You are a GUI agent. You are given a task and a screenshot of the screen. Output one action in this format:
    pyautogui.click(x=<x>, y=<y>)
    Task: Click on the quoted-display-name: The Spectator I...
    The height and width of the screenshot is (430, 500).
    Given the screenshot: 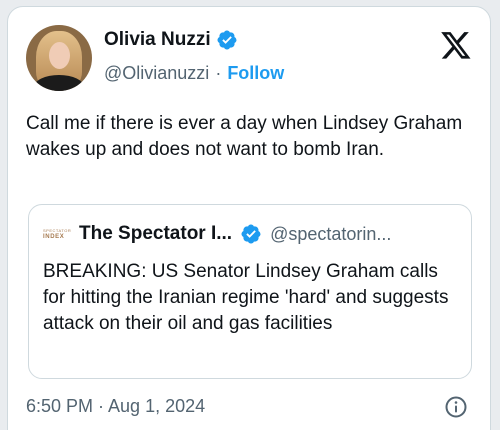 What is the action you would take?
    pyautogui.click(x=155, y=234)
    